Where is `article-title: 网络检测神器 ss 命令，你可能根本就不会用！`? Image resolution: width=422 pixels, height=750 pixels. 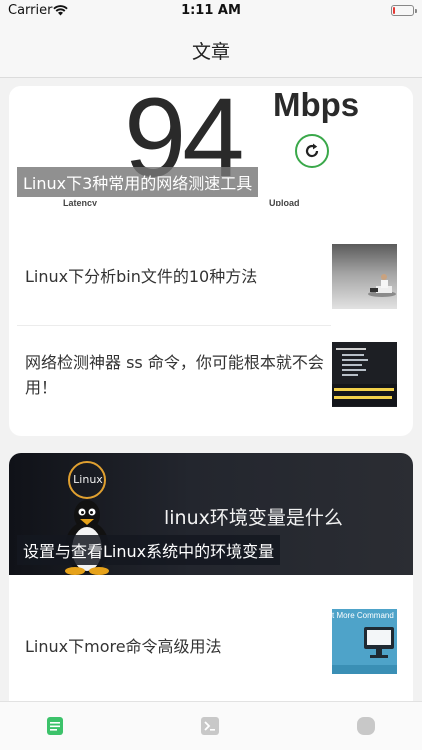 article-title: 网络检测神器 ss 命令，你可能根本就不会用！ is located at coordinates (174, 375).